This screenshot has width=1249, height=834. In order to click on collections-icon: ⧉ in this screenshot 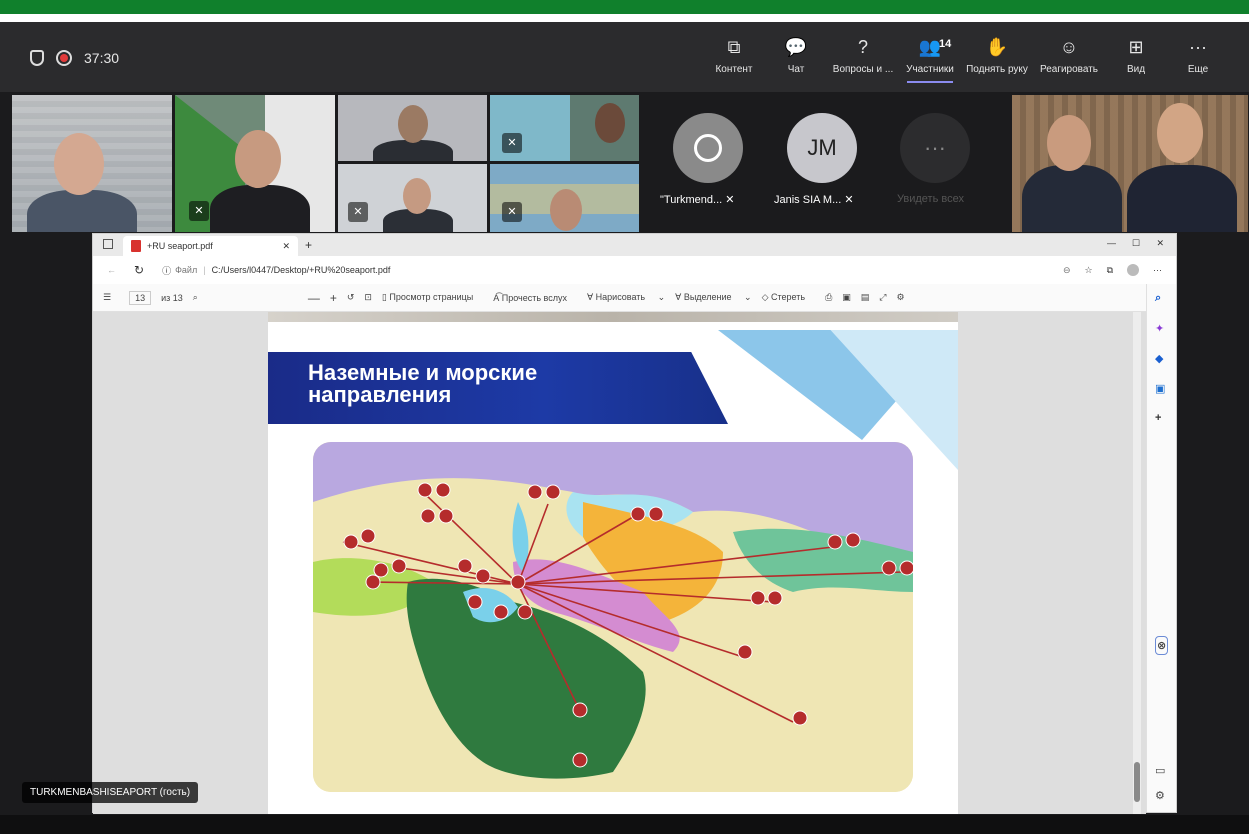, I will do `click(1110, 270)`.